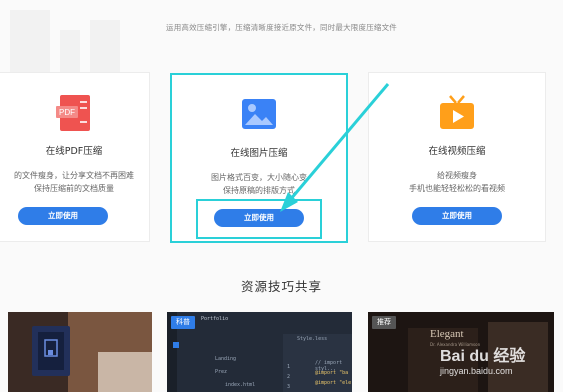 The width and height of the screenshot is (563, 392). Describe the element at coordinates (183, 322) in the screenshot. I see `tag-badge: 科普` at that location.